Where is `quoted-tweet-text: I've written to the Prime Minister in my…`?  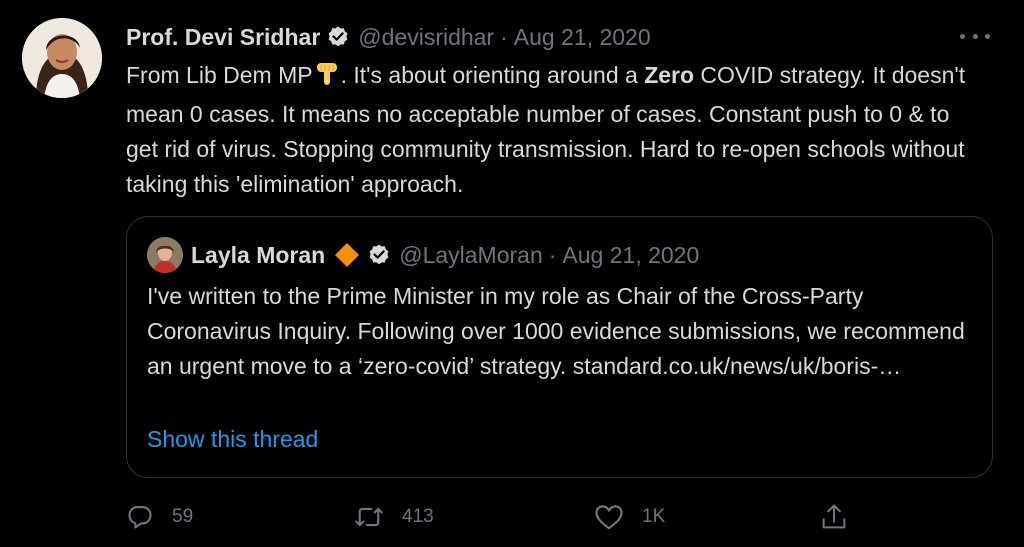 quoted-tweet-text: I've written to the Prime Minister in my… is located at coordinates (556, 331).